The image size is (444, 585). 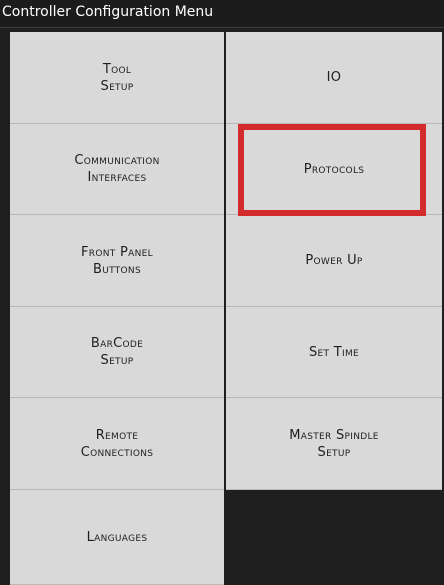 I want to click on languages-label: Languages, so click(x=117, y=537).